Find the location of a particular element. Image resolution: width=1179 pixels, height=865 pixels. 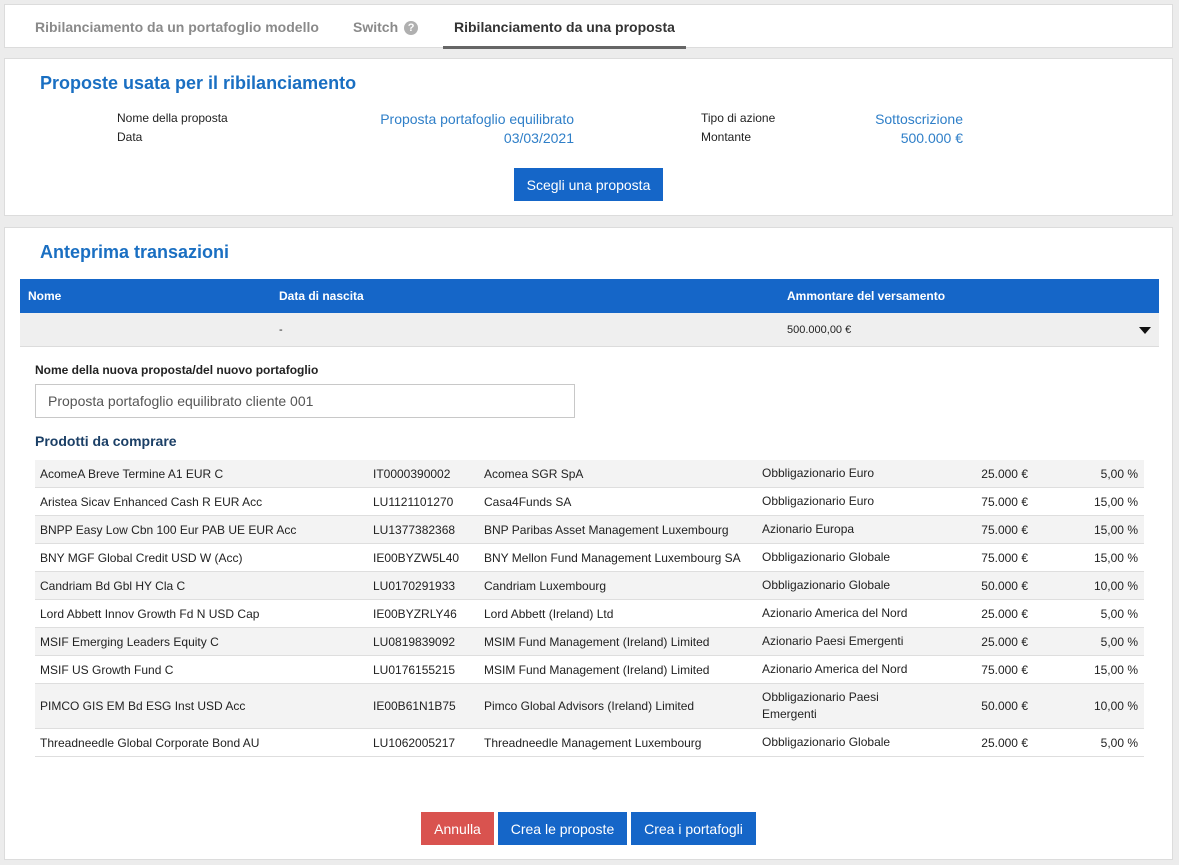

column-header-name: Nome is located at coordinates (45, 296).